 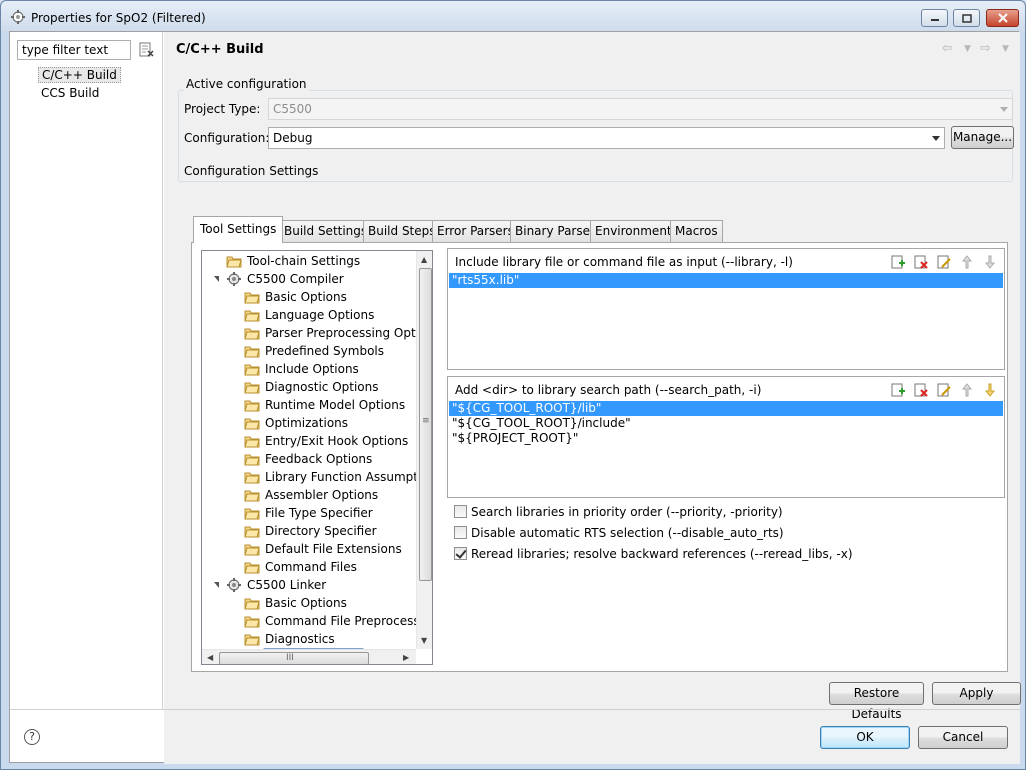 I want to click on tab-environment: Environment, so click(x=633, y=231).